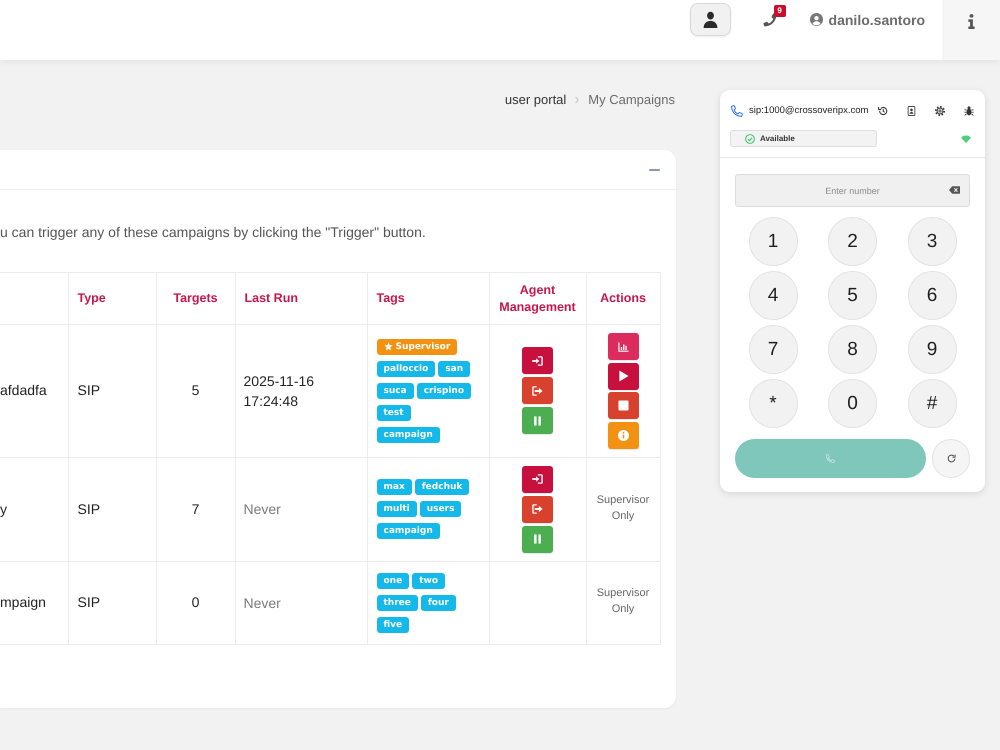  I want to click on breadcrumb-current: My Campaigns, so click(631, 100).